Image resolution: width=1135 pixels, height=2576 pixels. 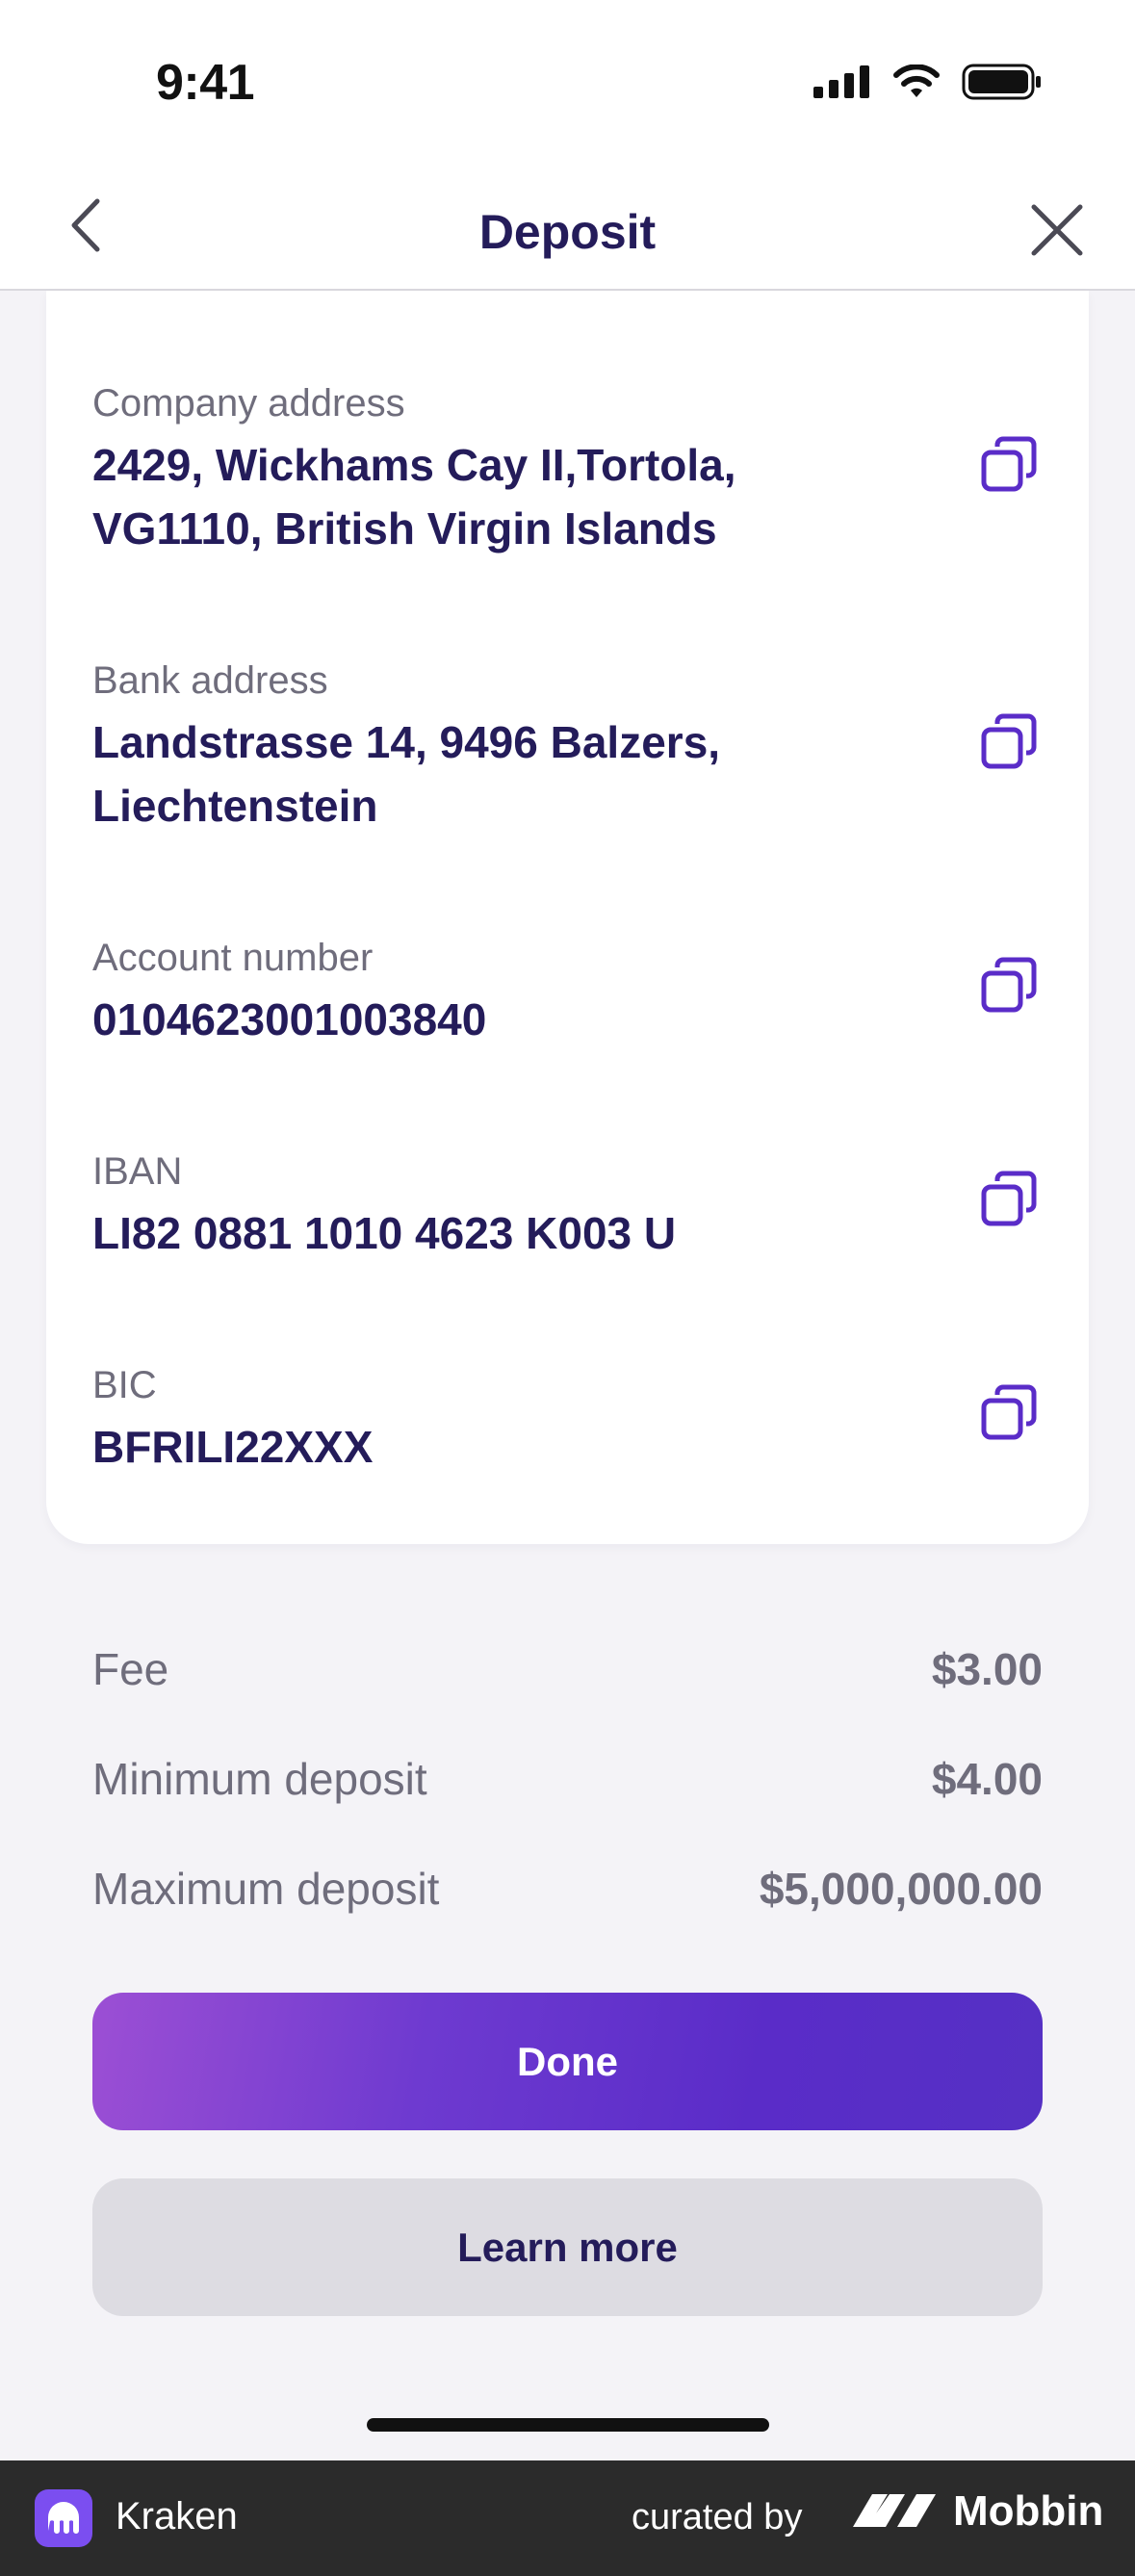 What do you see at coordinates (205, 83) in the screenshot?
I see `status-time: 9:41` at bounding box center [205, 83].